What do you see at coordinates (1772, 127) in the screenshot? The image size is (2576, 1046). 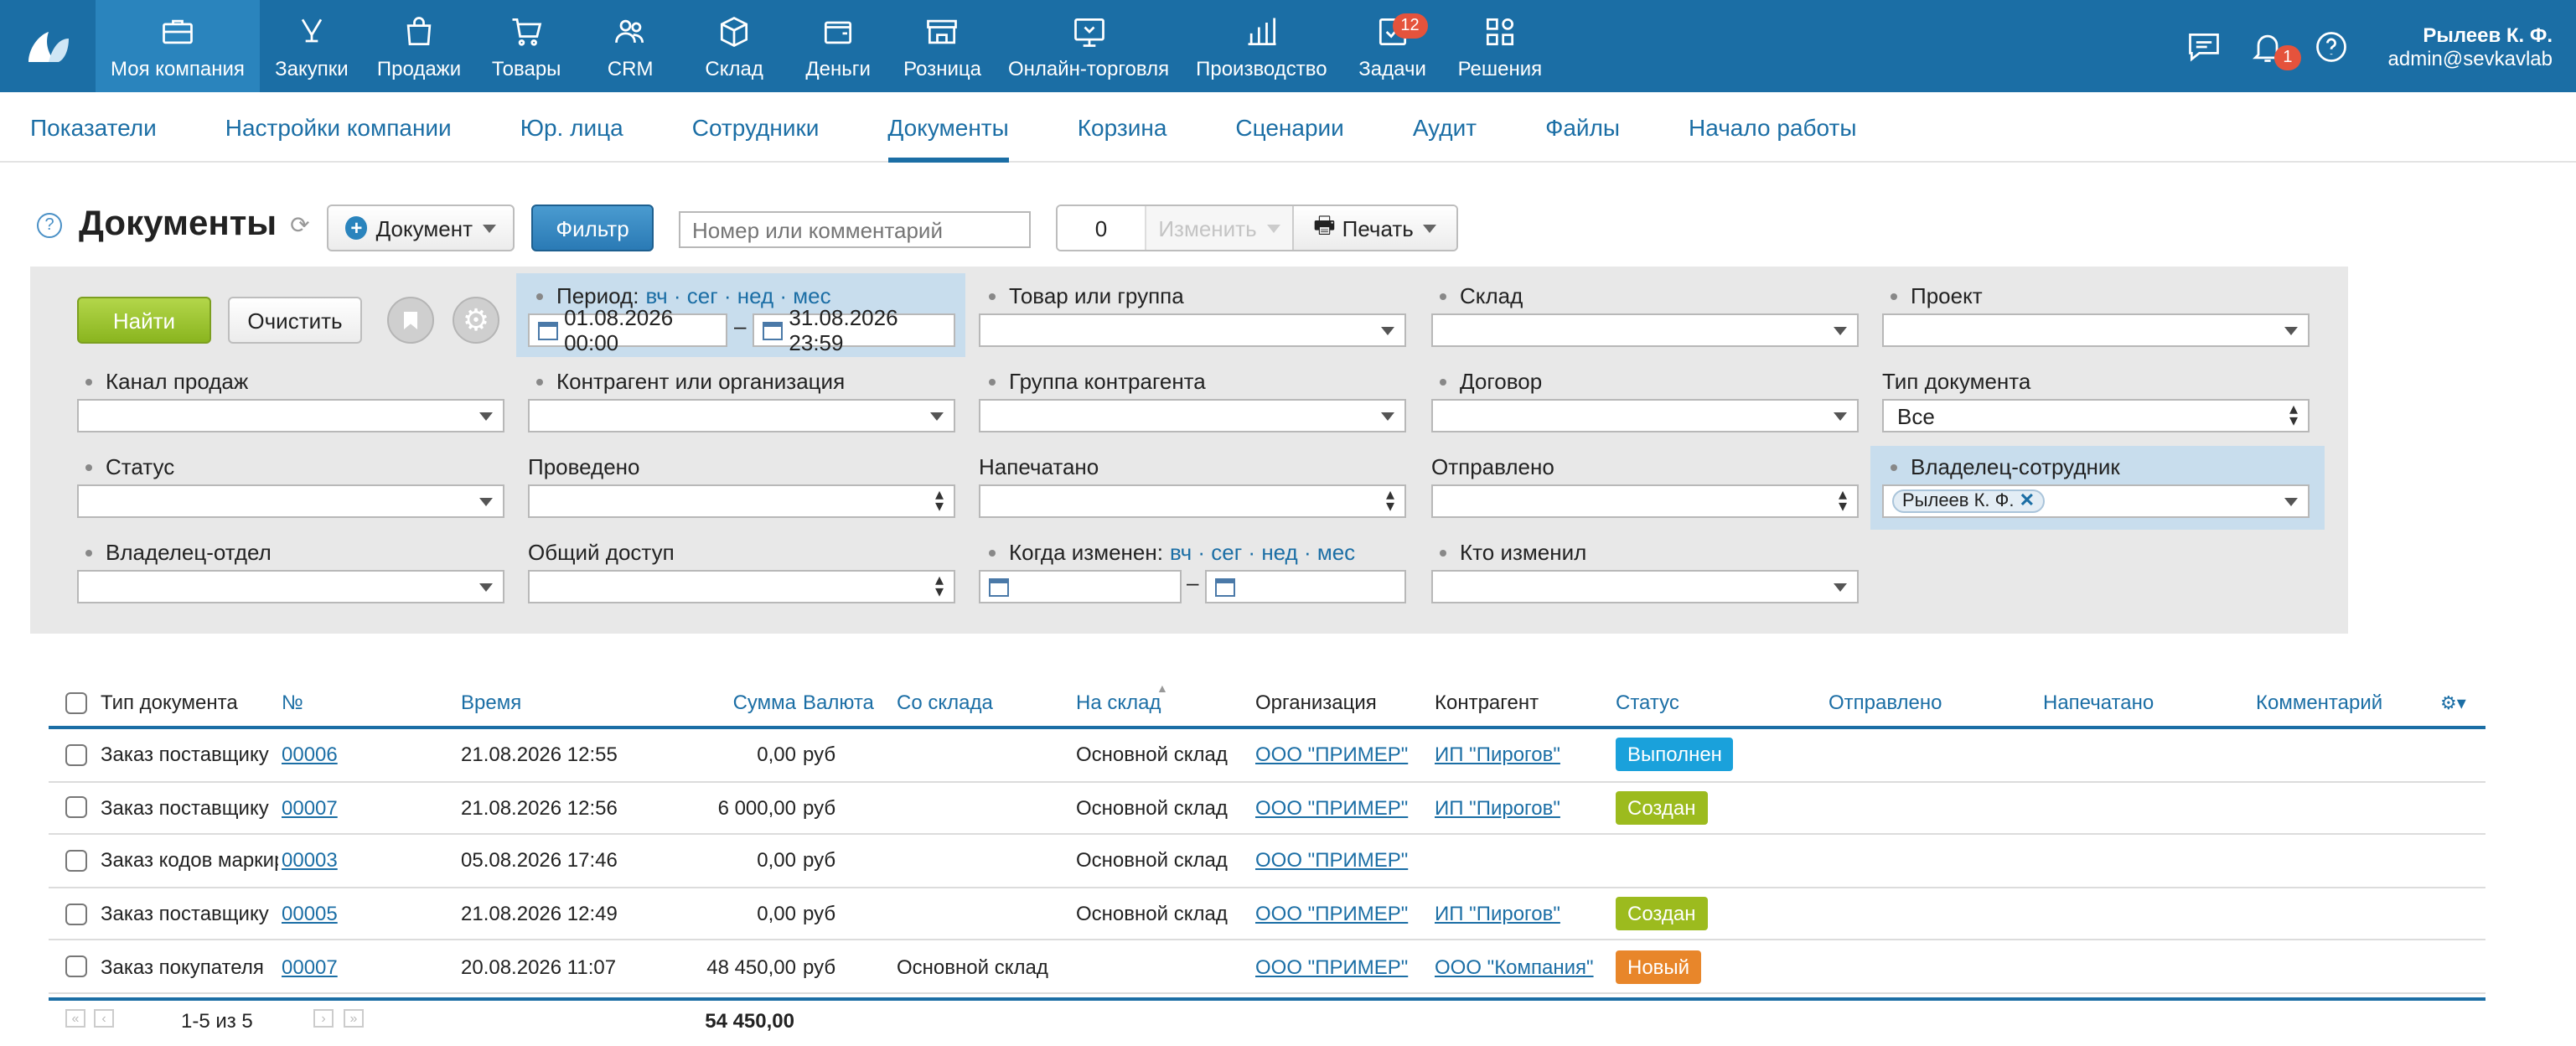 I see `subnav-tab-9: Начало работы` at bounding box center [1772, 127].